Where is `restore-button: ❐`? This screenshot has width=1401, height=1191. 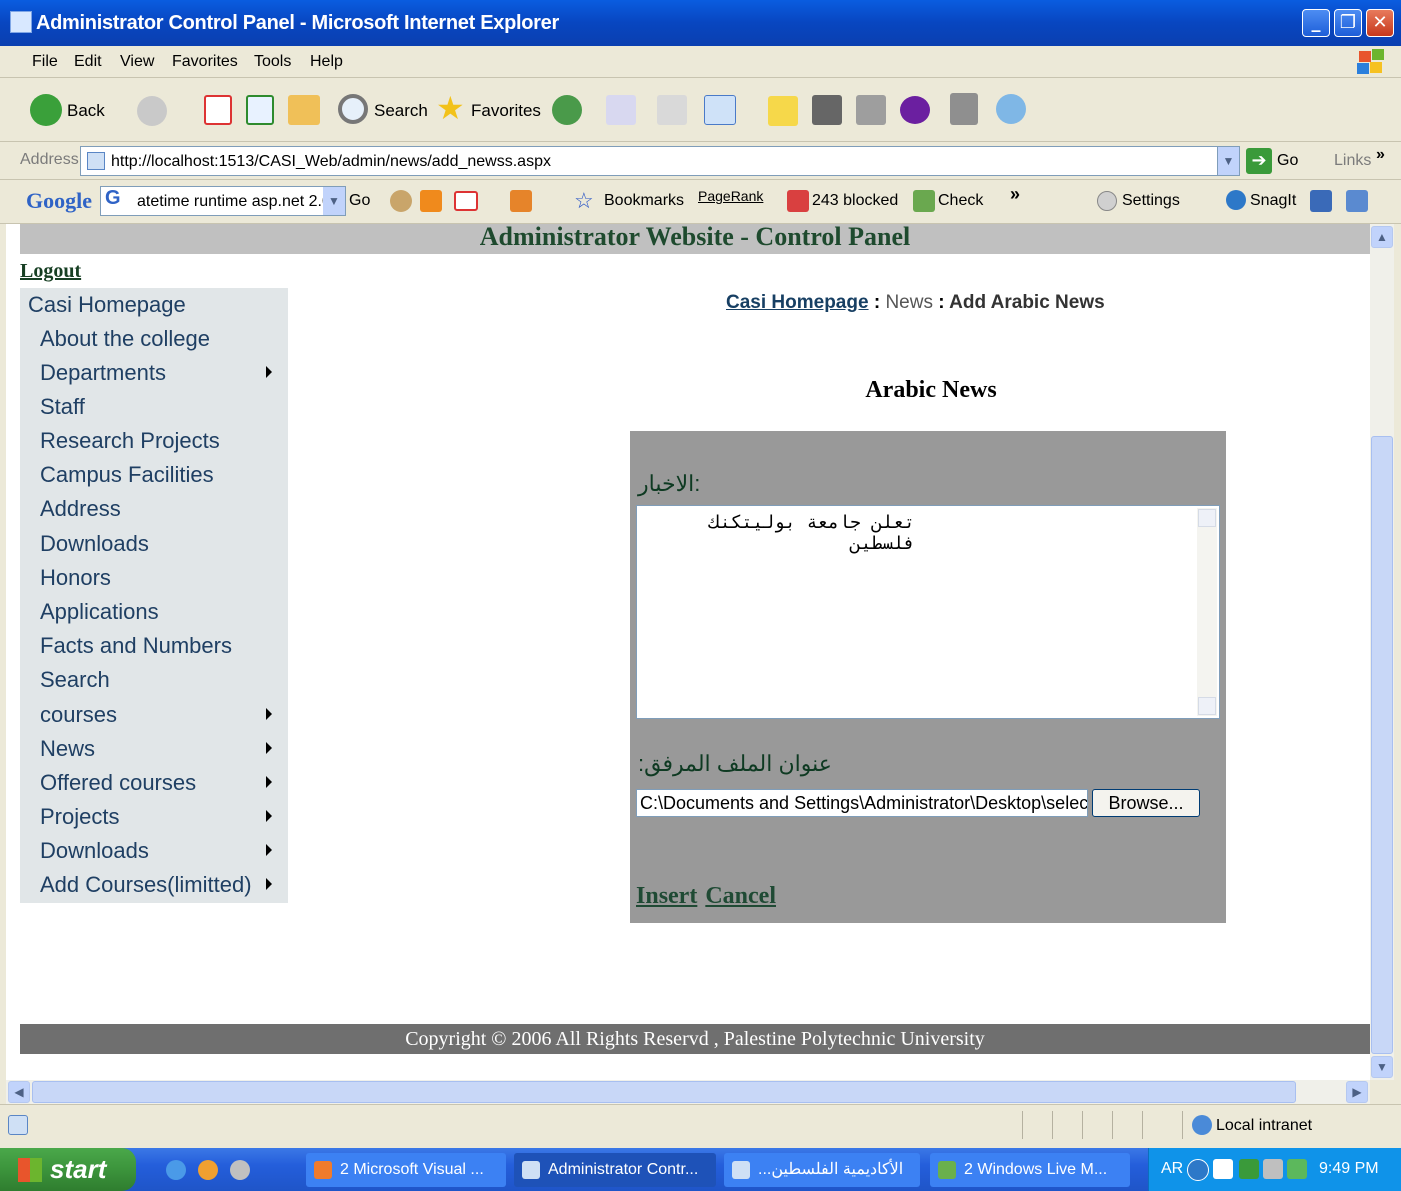 restore-button: ❐ is located at coordinates (1348, 23).